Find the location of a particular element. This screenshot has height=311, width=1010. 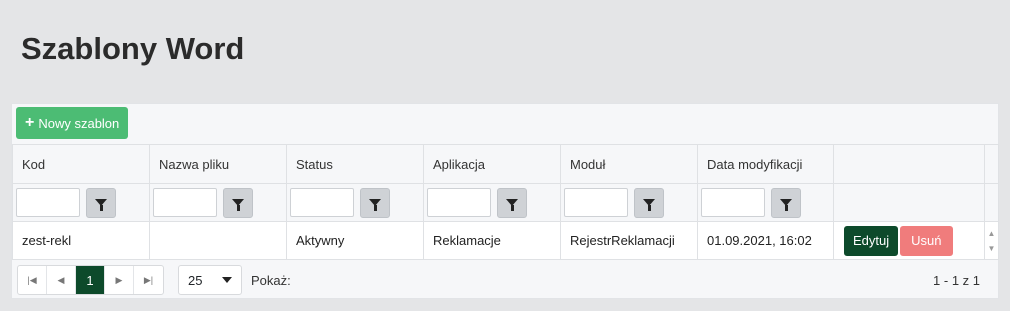

filter-input-data-modyfikacji is located at coordinates (733, 202).